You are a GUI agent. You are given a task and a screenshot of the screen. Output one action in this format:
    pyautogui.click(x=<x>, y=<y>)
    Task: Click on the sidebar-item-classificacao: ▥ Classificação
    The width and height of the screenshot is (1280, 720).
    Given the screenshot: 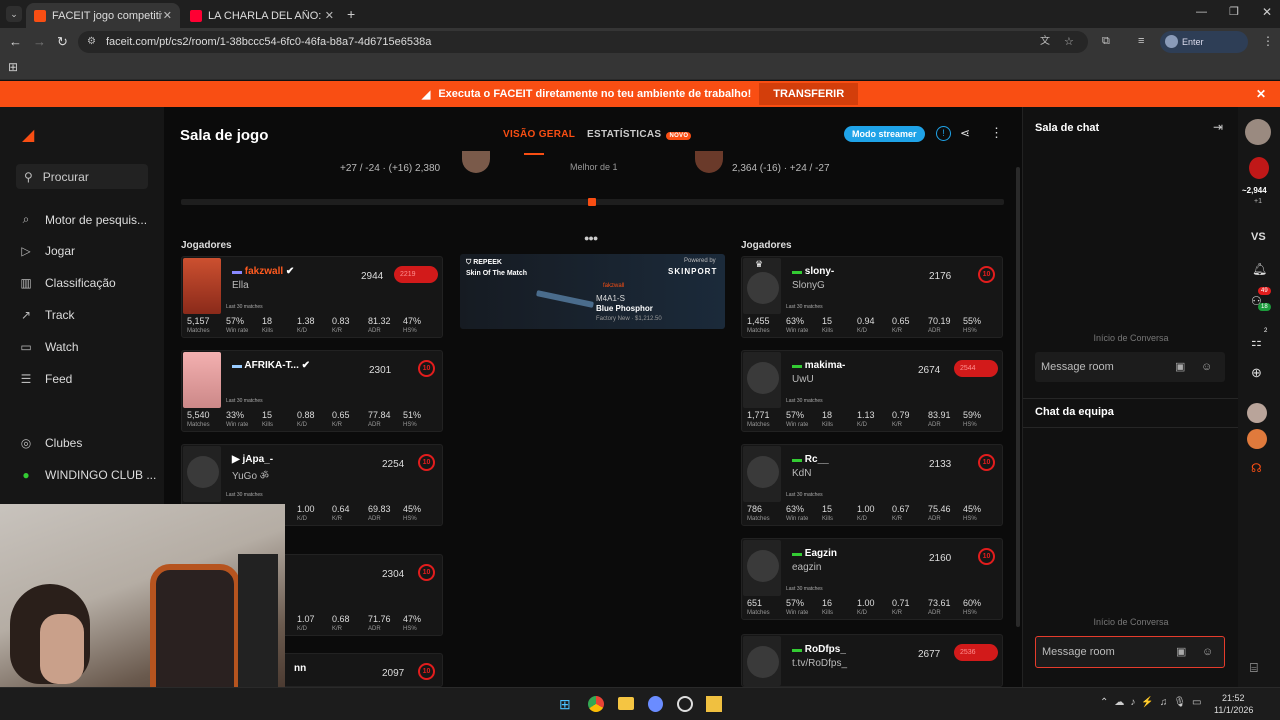 What is the action you would take?
    pyautogui.click(x=66, y=283)
    